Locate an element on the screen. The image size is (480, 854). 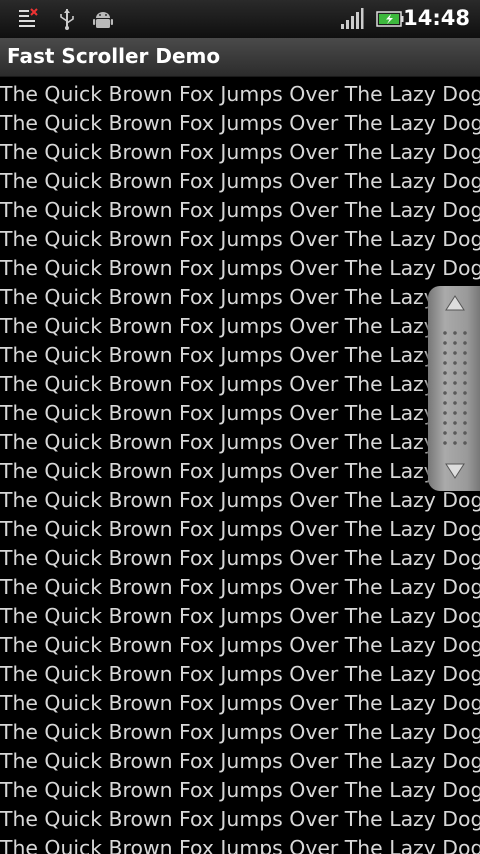
android-debug-icon is located at coordinates (103, 20).